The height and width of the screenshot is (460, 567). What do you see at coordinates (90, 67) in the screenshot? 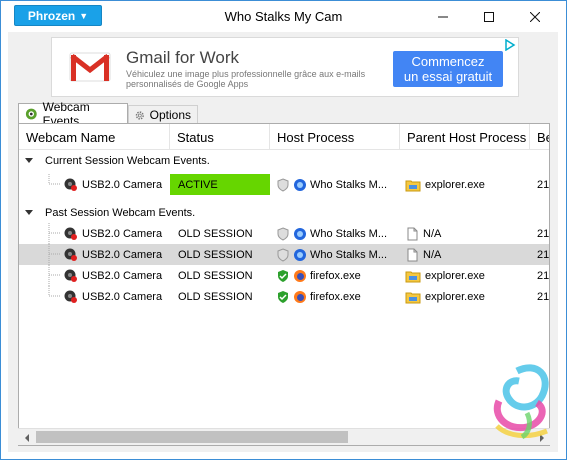
I see `gmail-logo-icon` at bounding box center [90, 67].